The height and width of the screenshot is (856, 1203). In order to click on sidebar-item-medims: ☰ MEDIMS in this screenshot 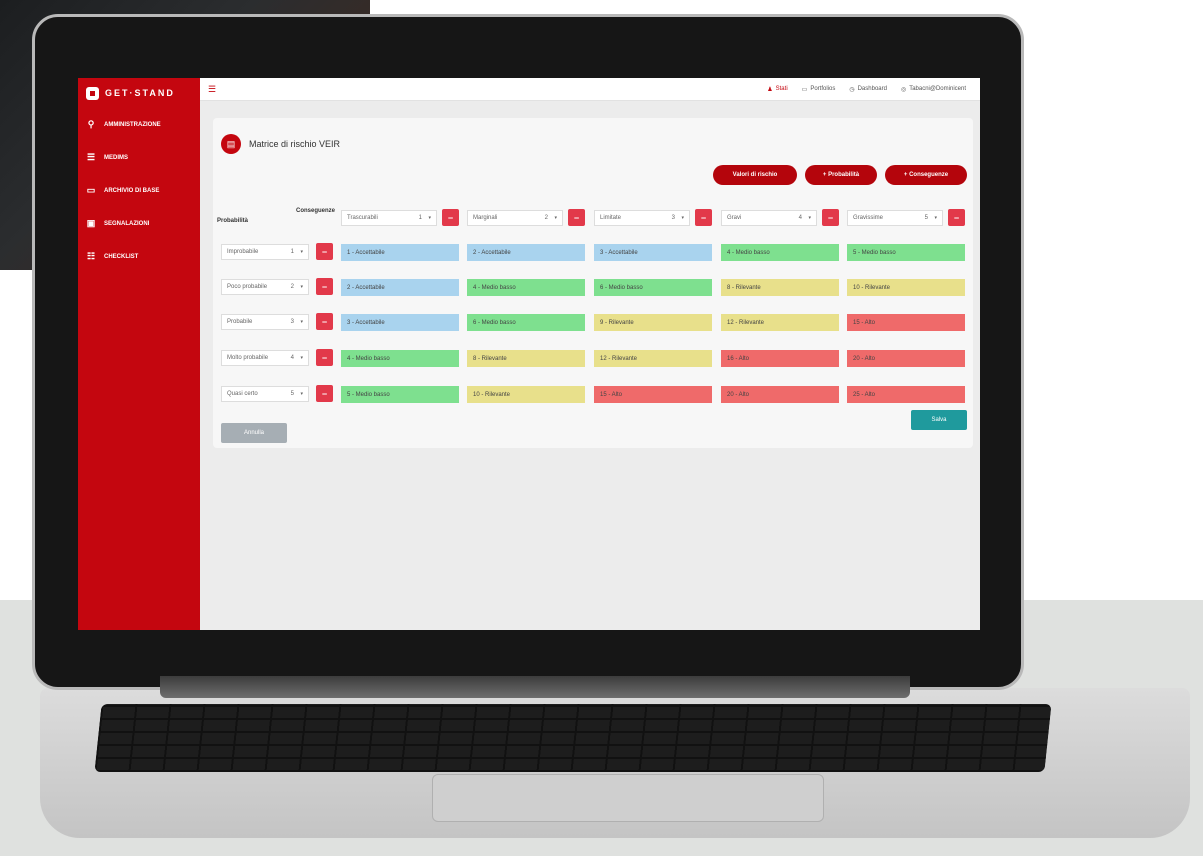, I will do `click(139, 157)`.